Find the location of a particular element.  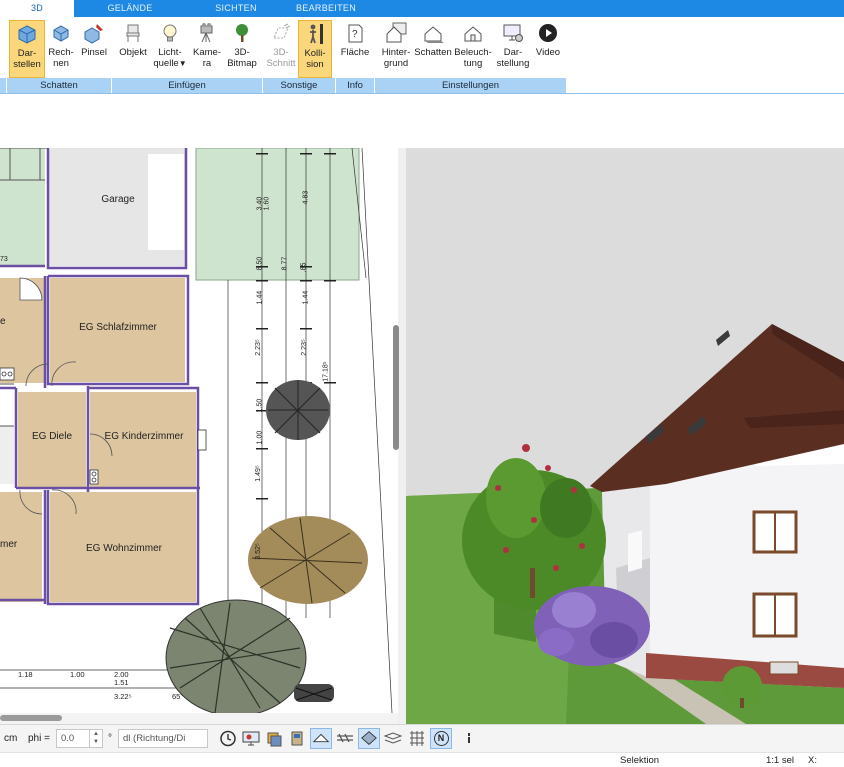

dim-label-352: 3.52⁵ is located at coordinates (258, 551).